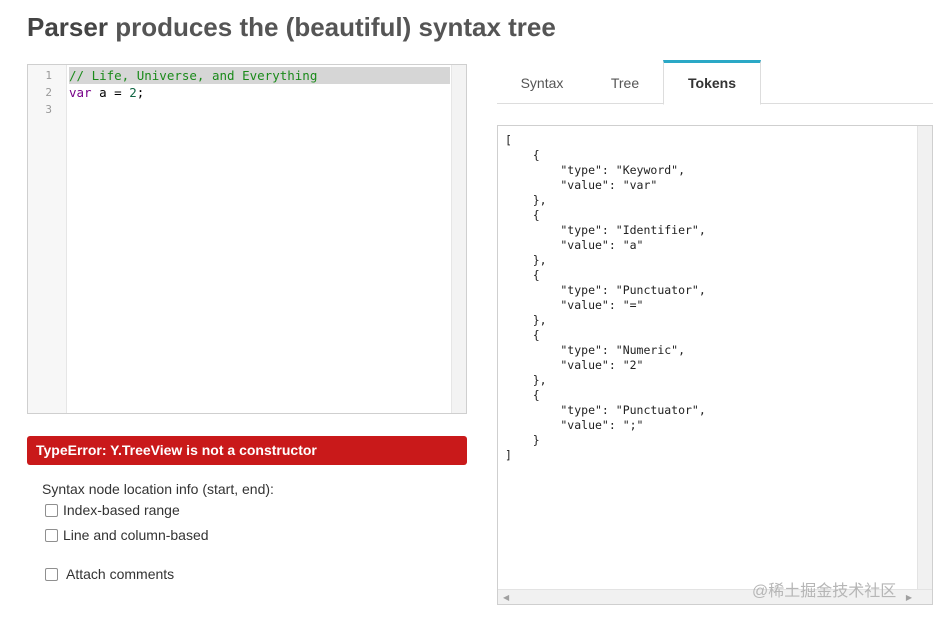 The image size is (933, 617). I want to click on page-title-rest: produces the (beautiful) syntax tree, so click(331, 27).